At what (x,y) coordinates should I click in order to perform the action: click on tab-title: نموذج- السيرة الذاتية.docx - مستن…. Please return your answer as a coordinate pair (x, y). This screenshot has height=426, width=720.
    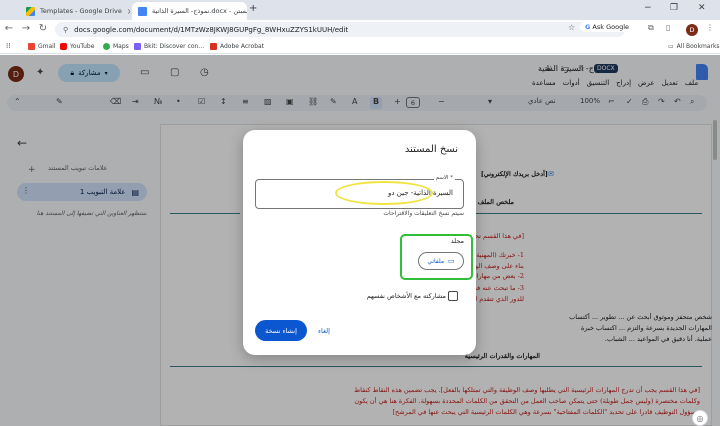
    Looking at the image, I should click on (199, 11).